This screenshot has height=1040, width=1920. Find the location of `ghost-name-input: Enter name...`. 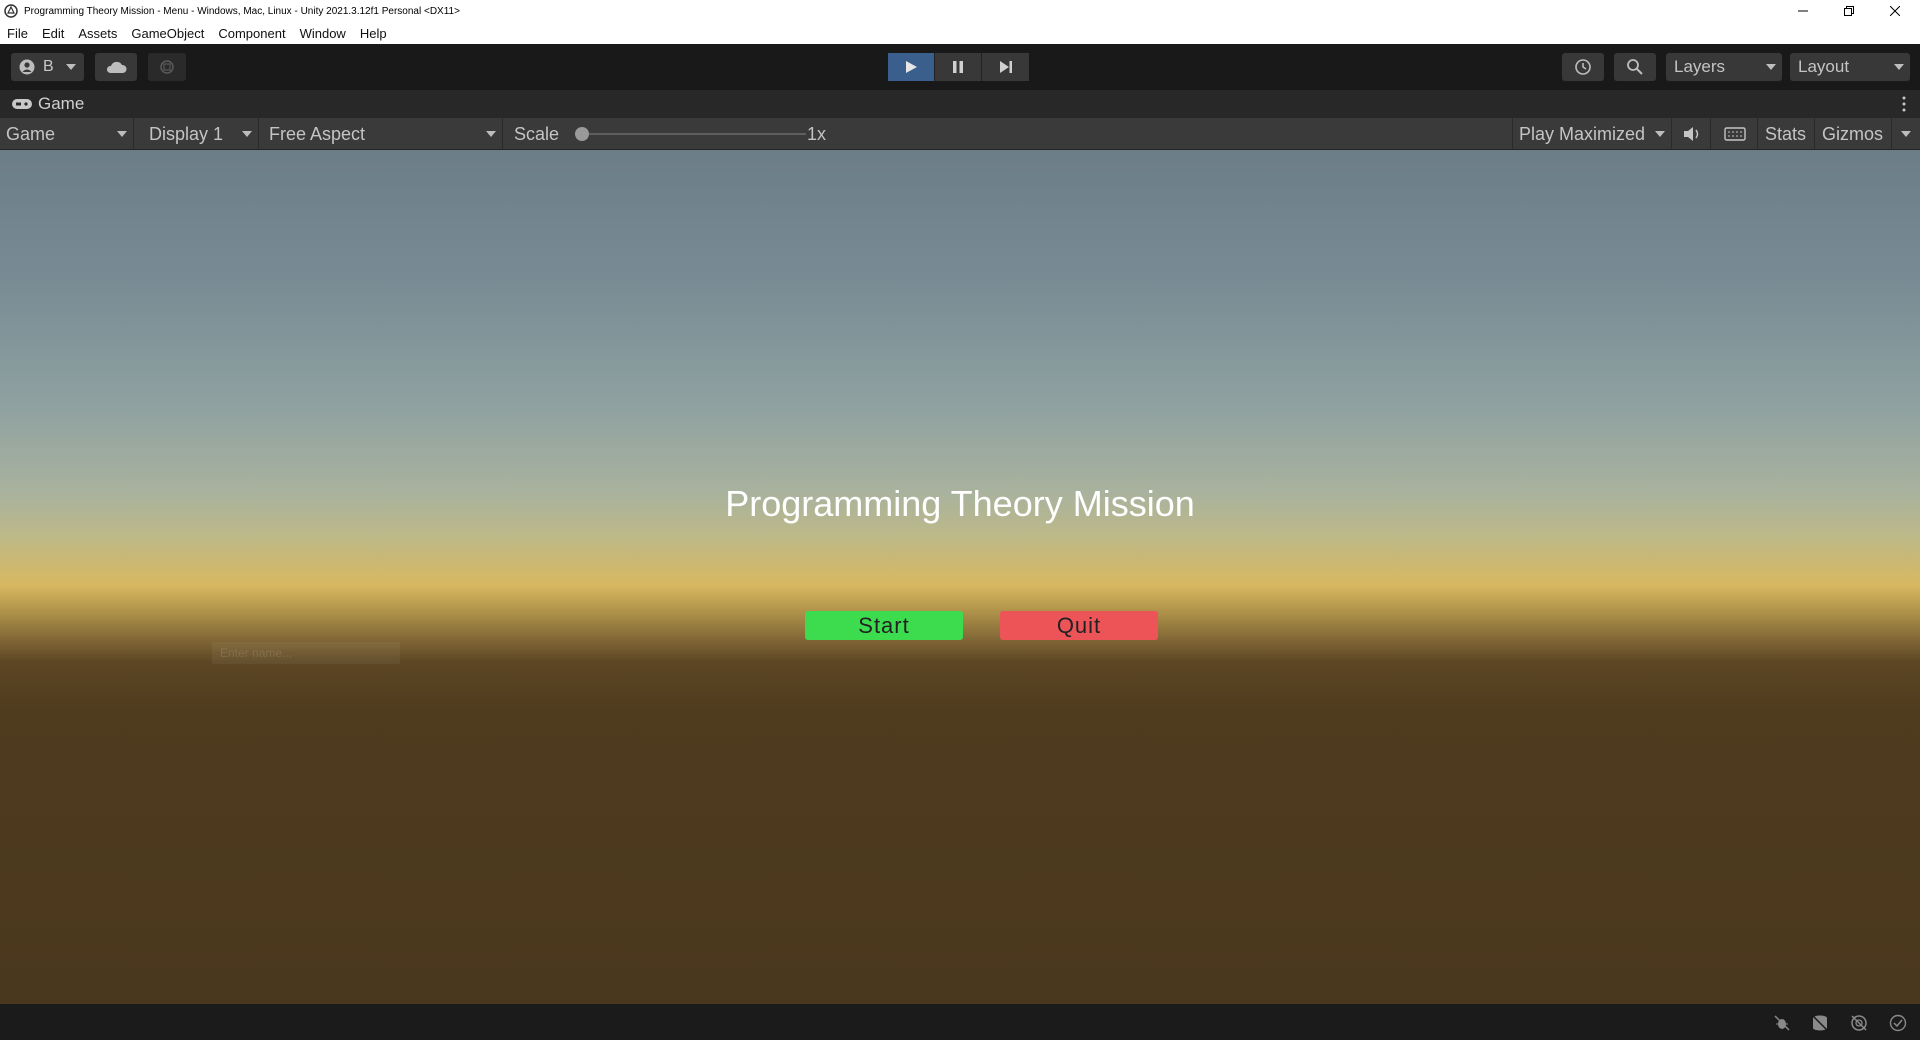

ghost-name-input: Enter name... is located at coordinates (306, 653).